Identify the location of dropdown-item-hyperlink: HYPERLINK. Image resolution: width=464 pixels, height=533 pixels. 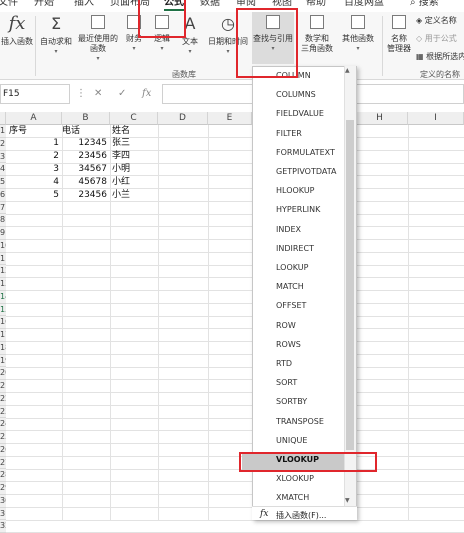
(298, 210).